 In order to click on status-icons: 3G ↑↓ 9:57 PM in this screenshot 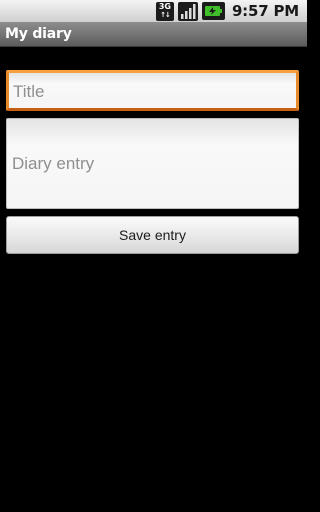, I will do `click(227, 11)`.